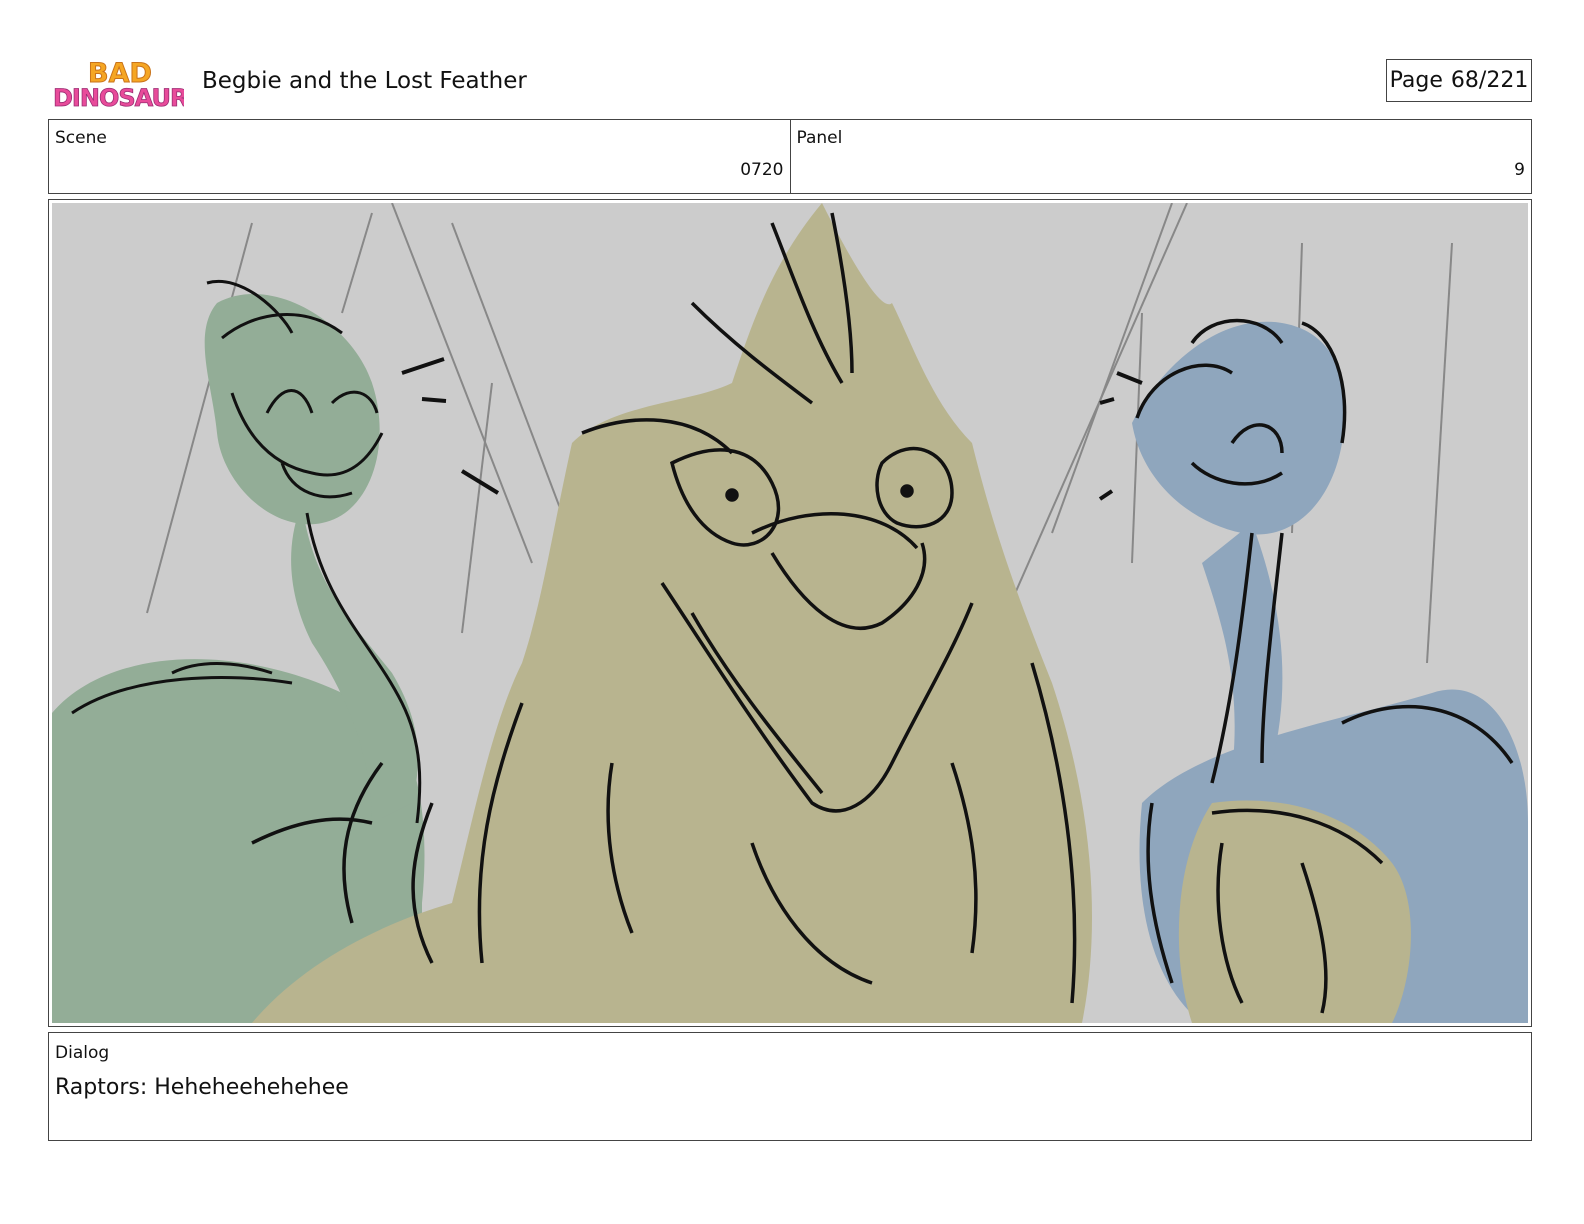  Describe the element at coordinates (1519, 170) in the screenshot. I see `panel-value: 9` at that location.